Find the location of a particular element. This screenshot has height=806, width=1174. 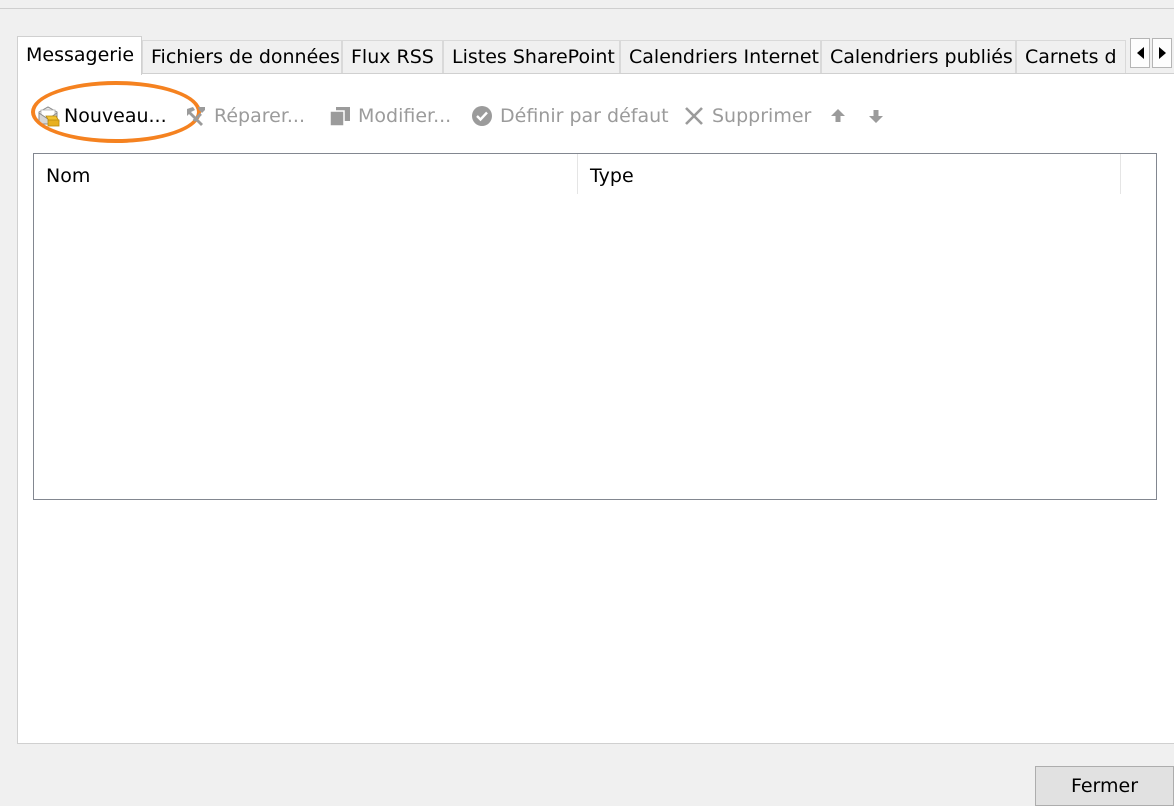

tab-calendriers-publies: Calendriers publiés is located at coordinates (918, 57).